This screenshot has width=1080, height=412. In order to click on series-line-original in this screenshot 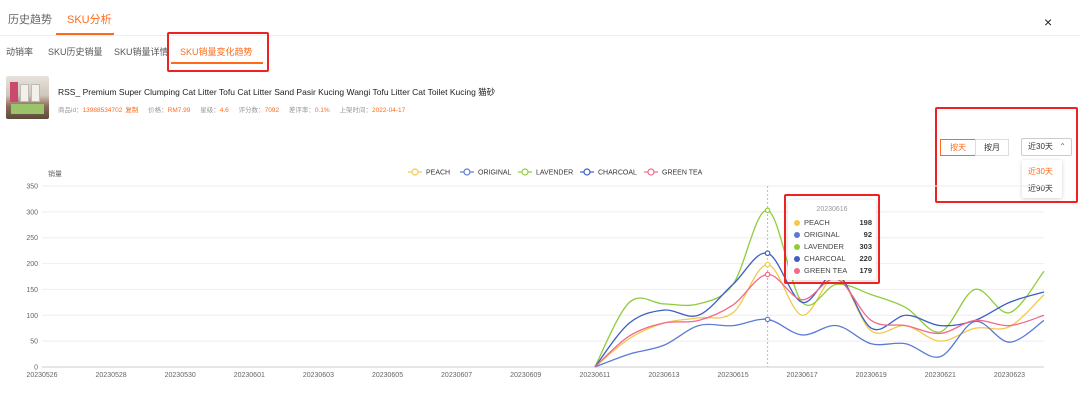, I will do `click(819, 343)`.